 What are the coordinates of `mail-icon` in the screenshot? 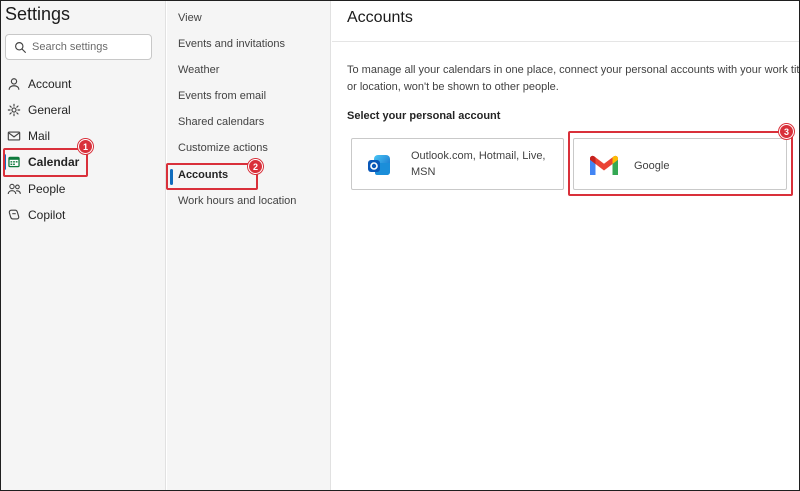 It's located at (14, 136).